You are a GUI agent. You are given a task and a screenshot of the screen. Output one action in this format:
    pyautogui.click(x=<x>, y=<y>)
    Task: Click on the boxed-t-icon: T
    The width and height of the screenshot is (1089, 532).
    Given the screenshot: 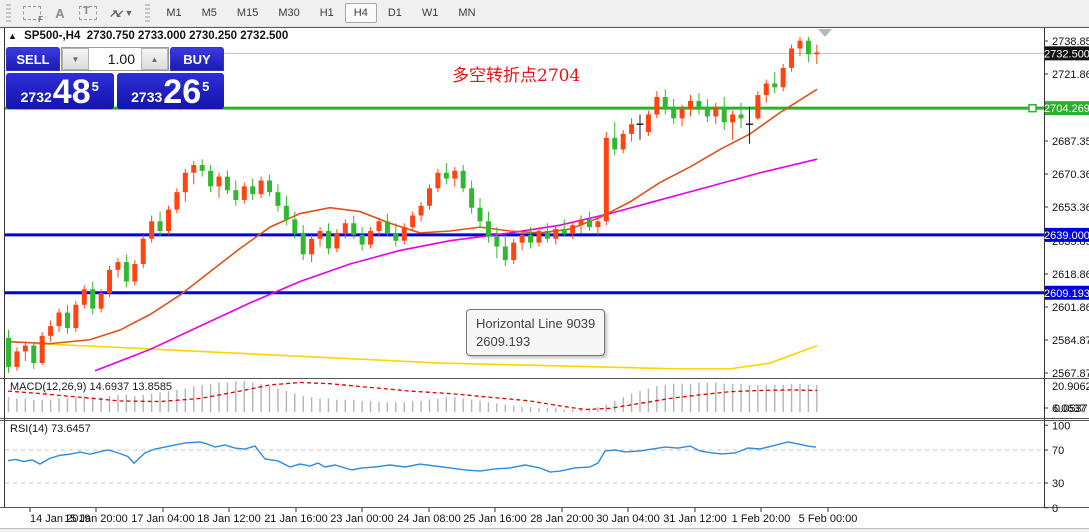 What is the action you would take?
    pyautogui.click(x=88, y=12)
    